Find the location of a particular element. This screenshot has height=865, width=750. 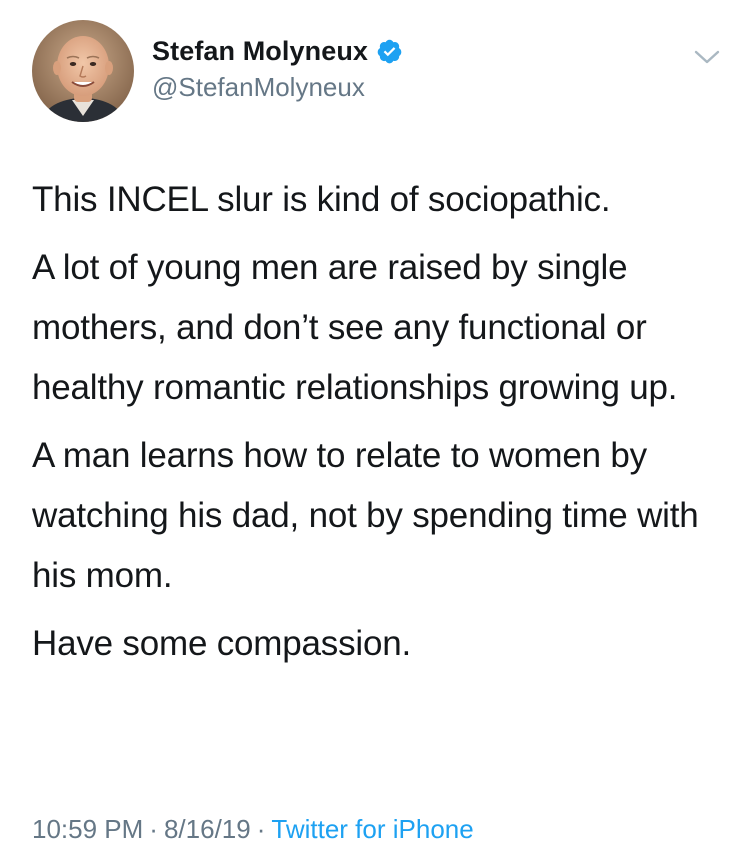

profile-photo-icon is located at coordinates (83, 71).